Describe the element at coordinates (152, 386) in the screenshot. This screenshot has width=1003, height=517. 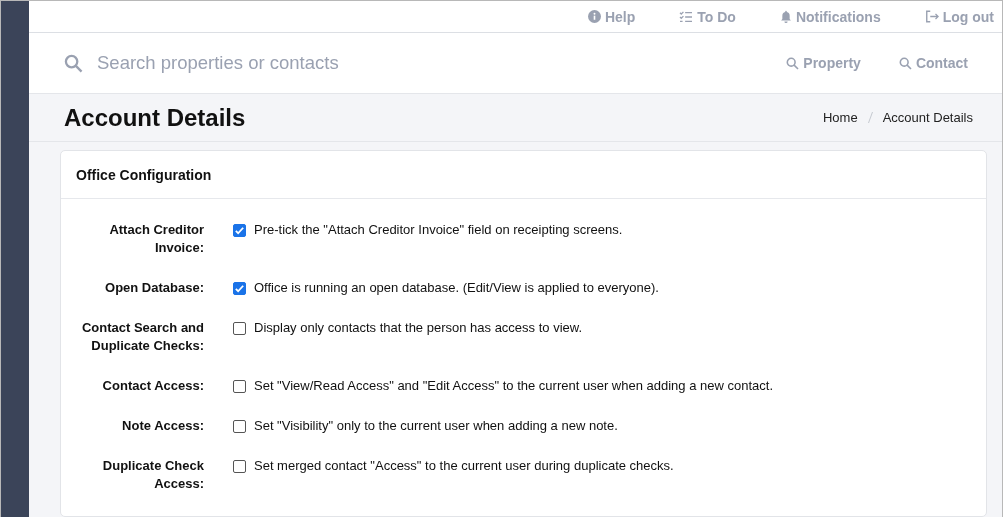
I see `setting-label: Contact Access:` at that location.